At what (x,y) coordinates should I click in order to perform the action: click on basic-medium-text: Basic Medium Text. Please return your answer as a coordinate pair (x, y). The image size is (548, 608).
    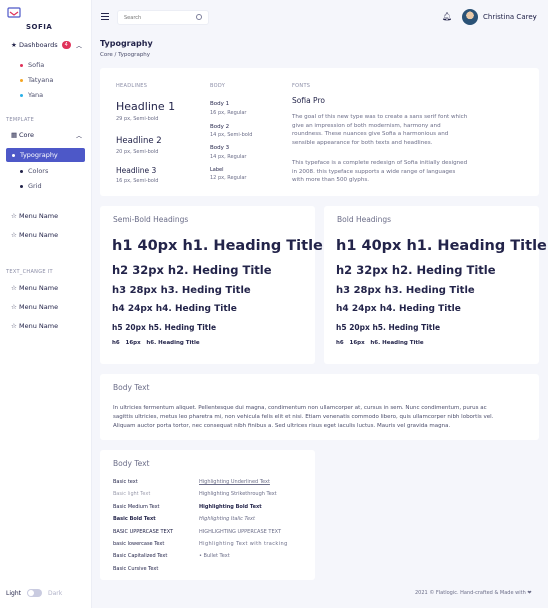
    Looking at the image, I should click on (136, 507).